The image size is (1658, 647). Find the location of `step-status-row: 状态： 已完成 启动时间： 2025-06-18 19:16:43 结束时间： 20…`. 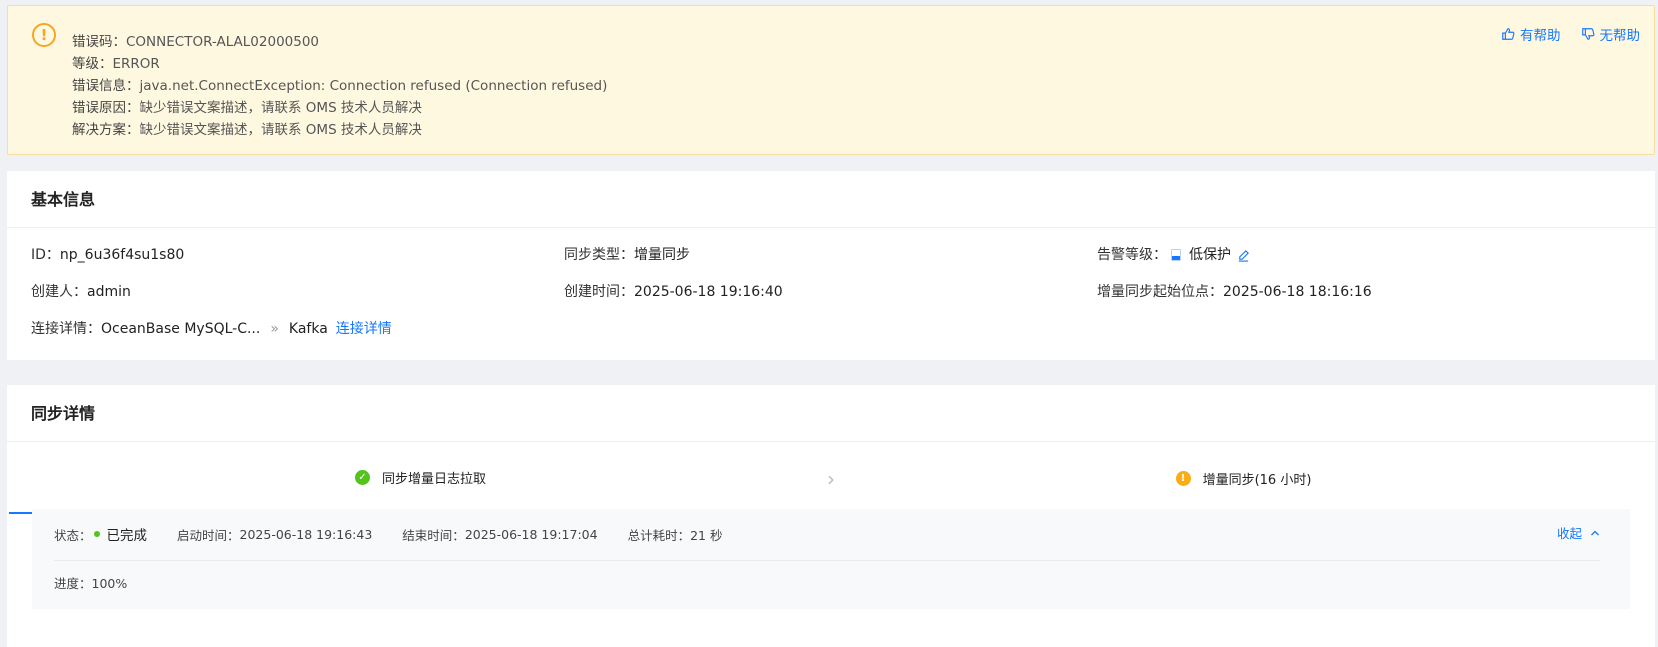

step-status-row: 状态： 已完成 启动时间： 2025-06-18 19:16:43 结束时间： 20… is located at coordinates (403, 534).